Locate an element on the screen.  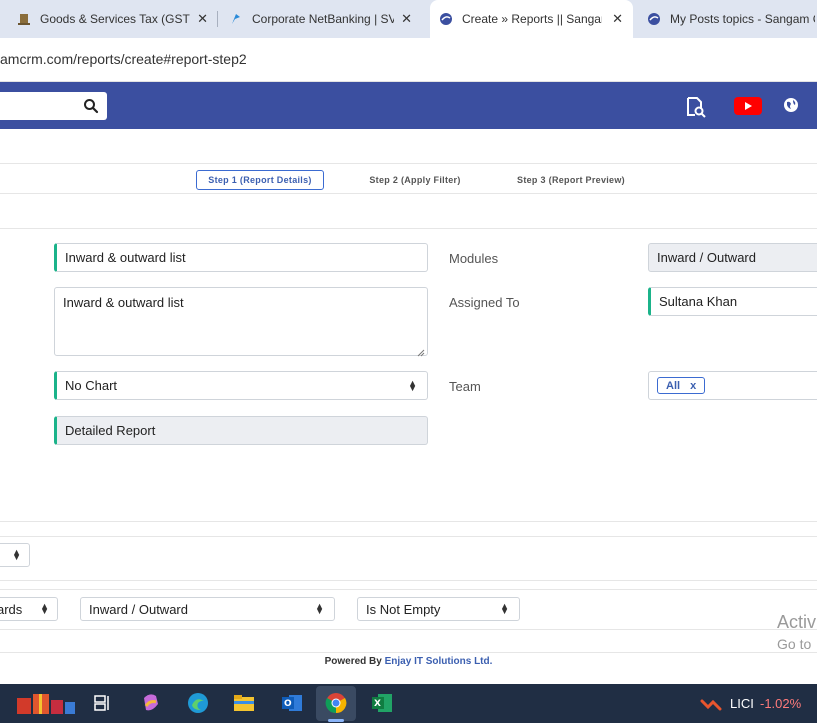
app-header is located at coordinates (408, 105).